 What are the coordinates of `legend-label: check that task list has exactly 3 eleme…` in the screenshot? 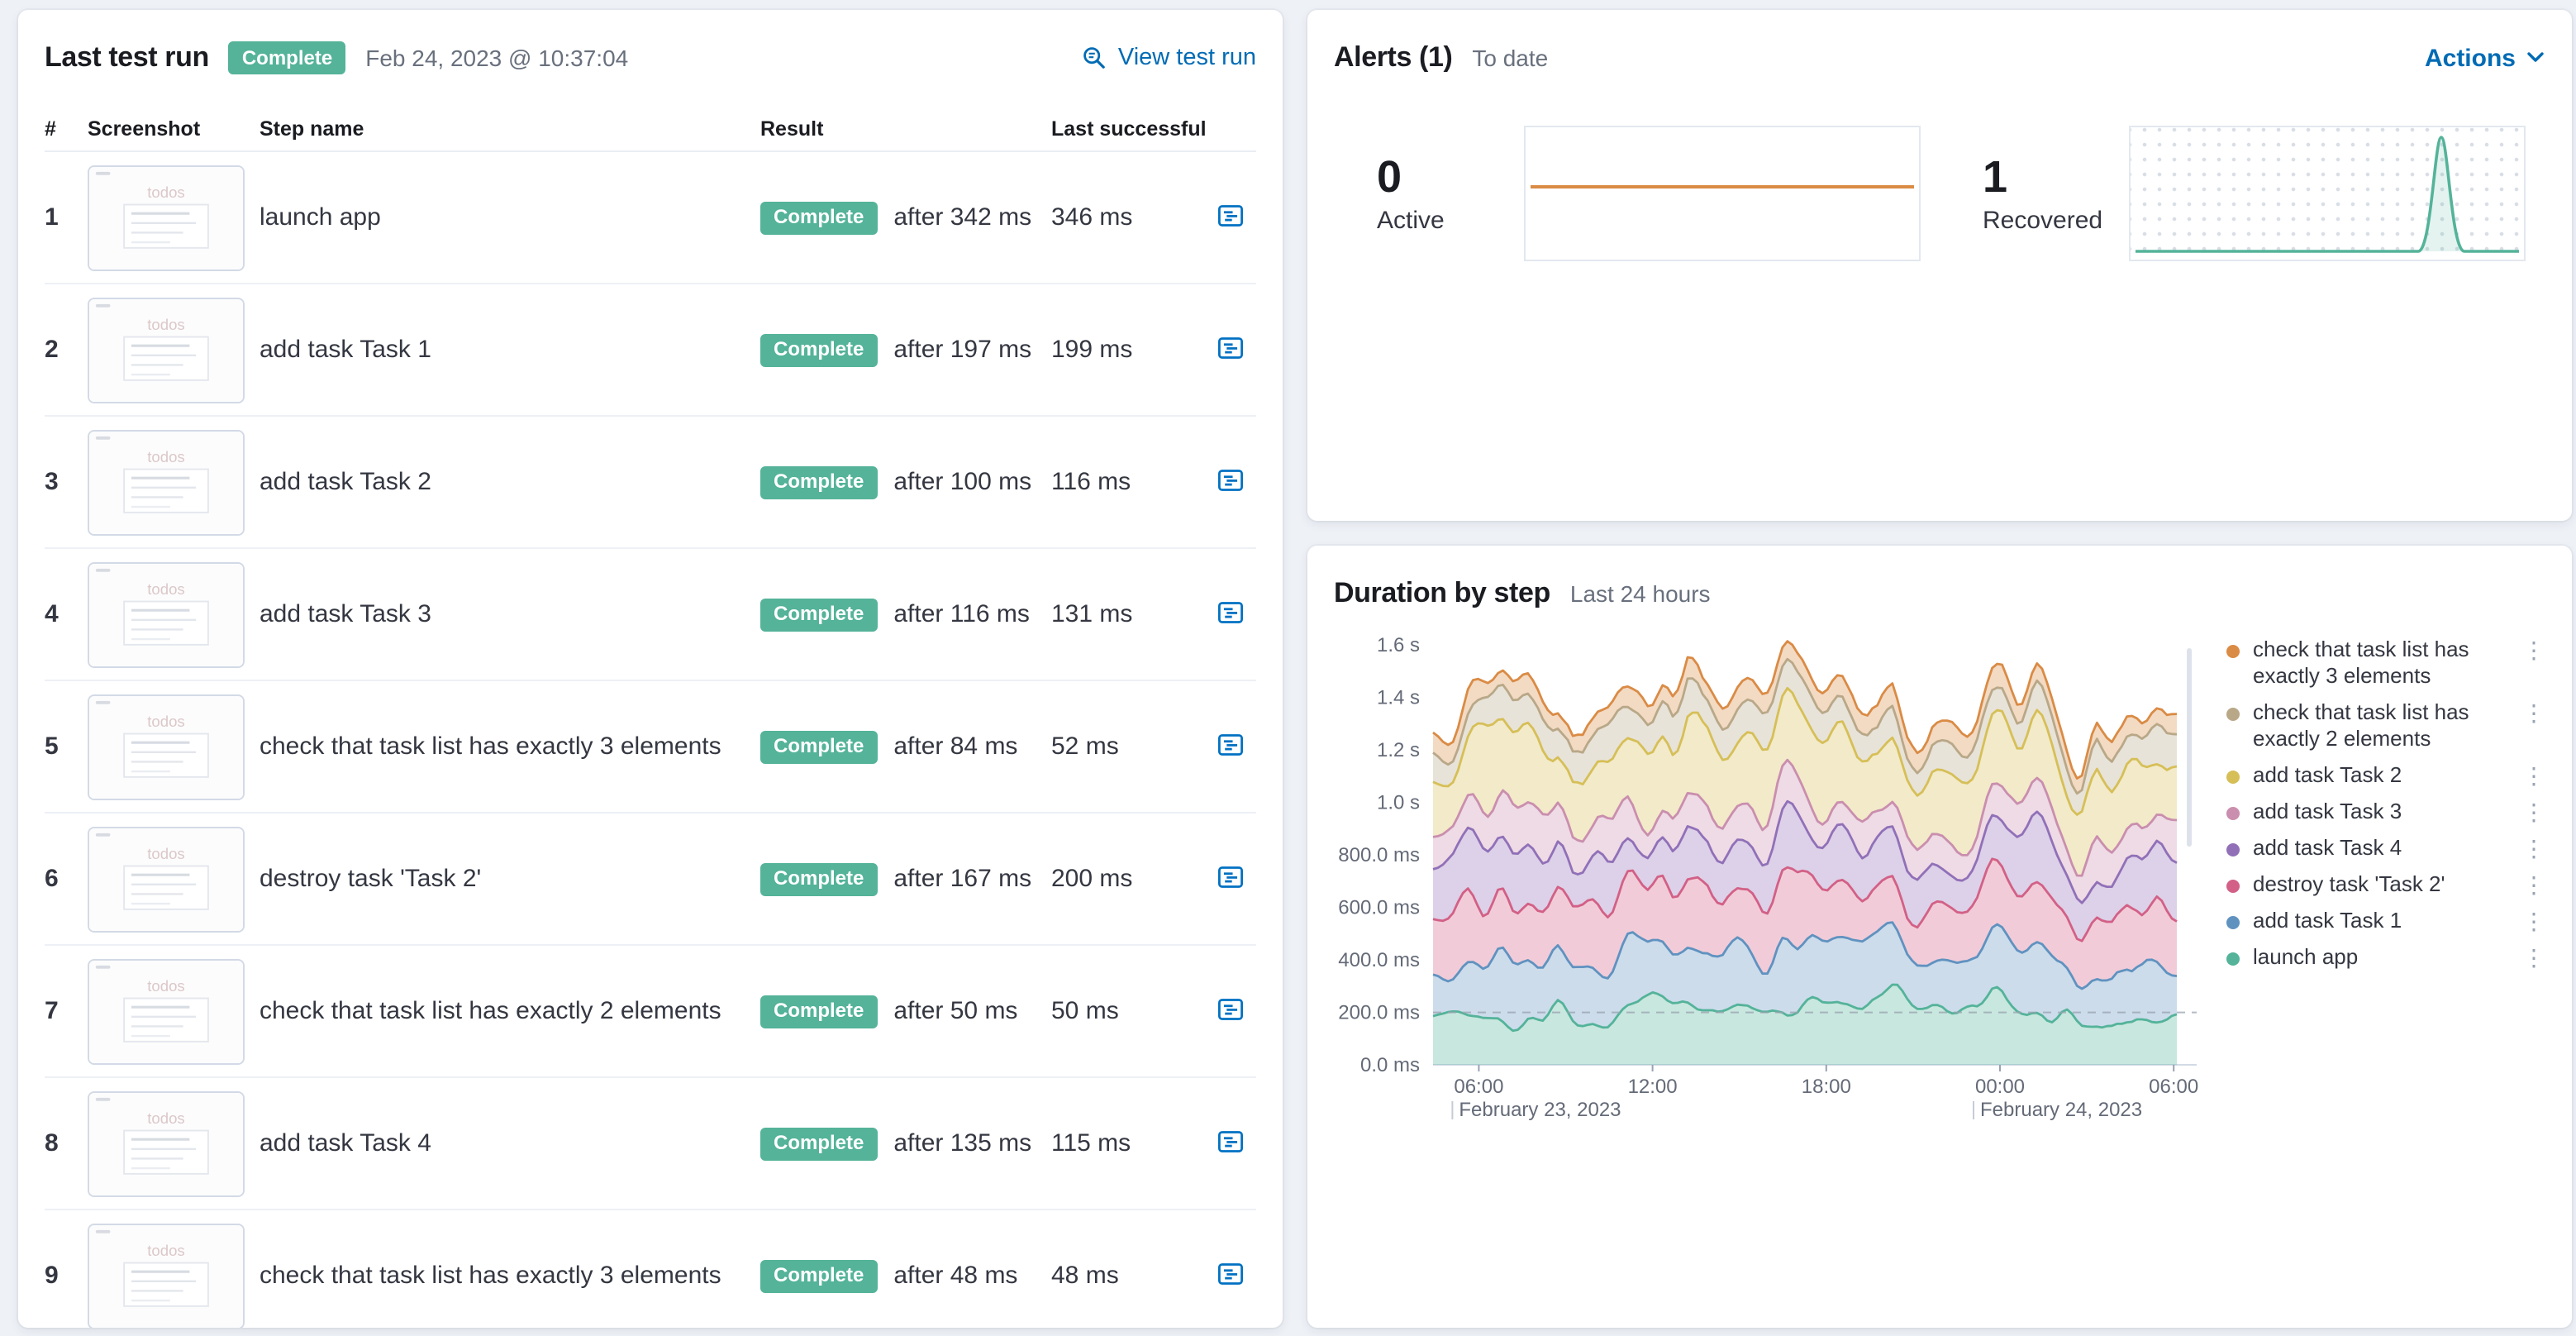 It's located at (2361, 662).